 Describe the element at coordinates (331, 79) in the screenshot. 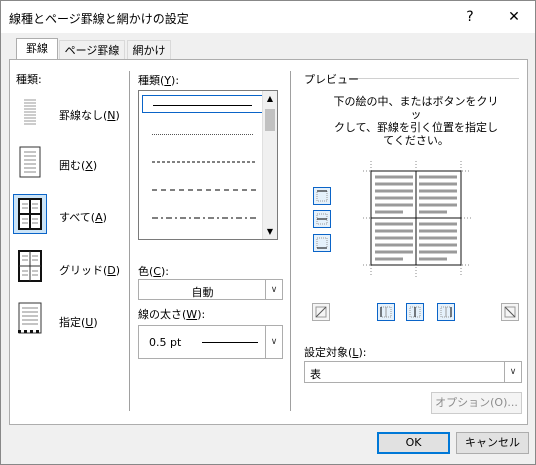

I see `preview-legend: プレビュー` at that location.